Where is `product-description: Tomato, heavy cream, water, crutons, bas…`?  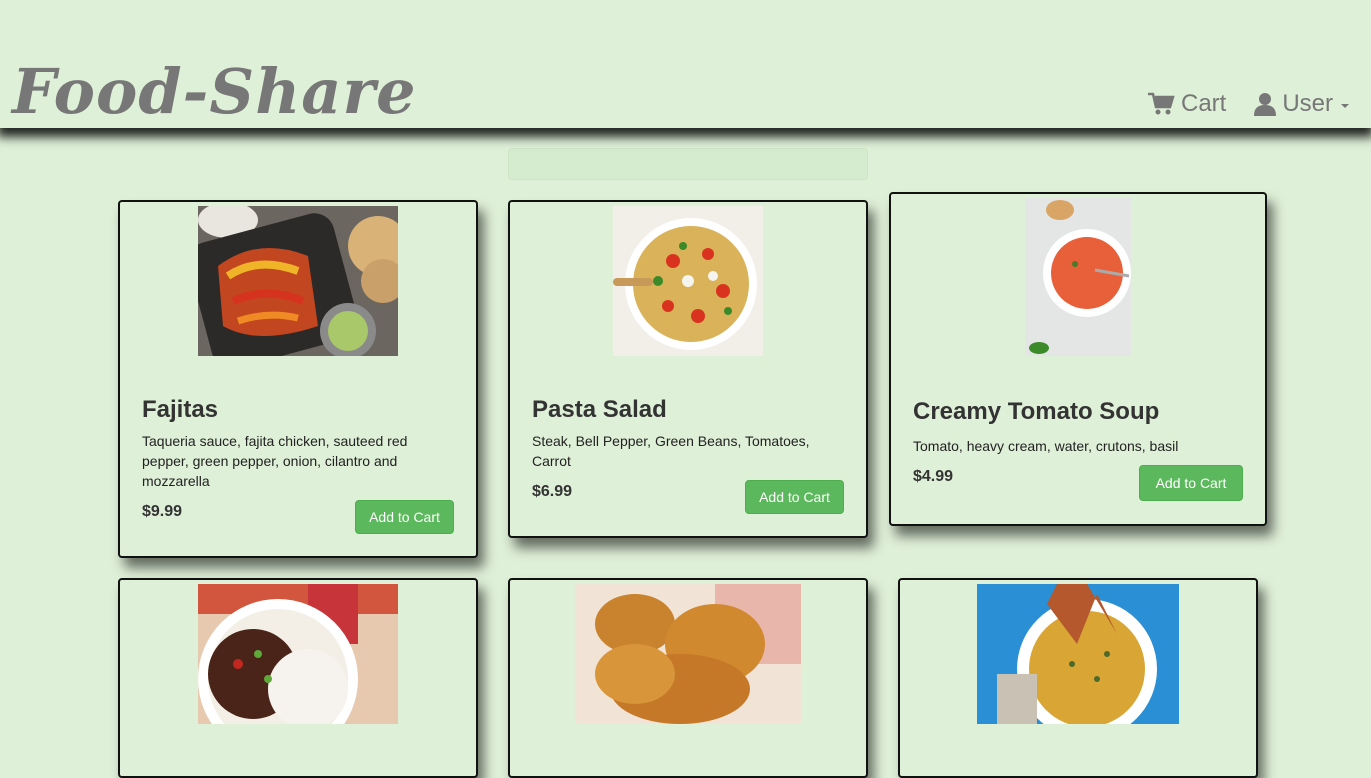 product-description: Tomato, heavy cream, water, crutons, bas… is located at coordinates (1046, 446).